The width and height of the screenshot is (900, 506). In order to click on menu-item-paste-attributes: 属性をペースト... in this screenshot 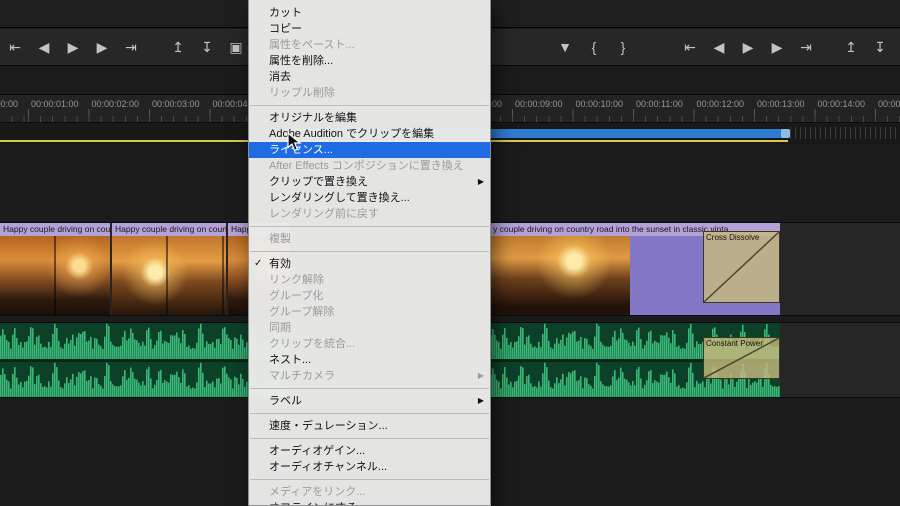, I will do `click(369, 45)`.